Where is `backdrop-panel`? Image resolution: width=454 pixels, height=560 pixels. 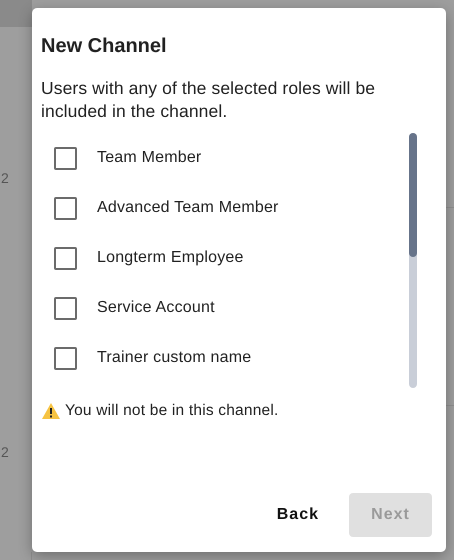
backdrop-panel is located at coordinates (16, 13).